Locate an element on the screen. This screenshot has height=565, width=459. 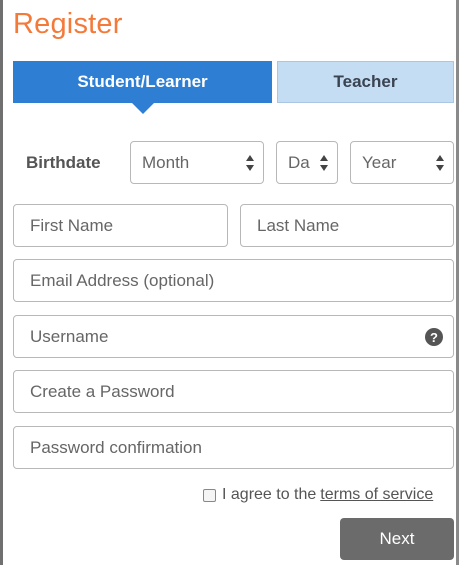
tab-teacher-label: Teacher is located at coordinates (365, 81).